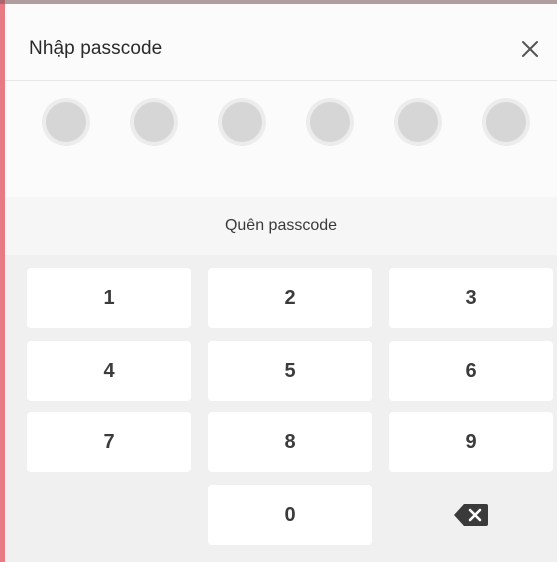  What do you see at coordinates (109, 298) in the screenshot?
I see `key-1: 1` at bounding box center [109, 298].